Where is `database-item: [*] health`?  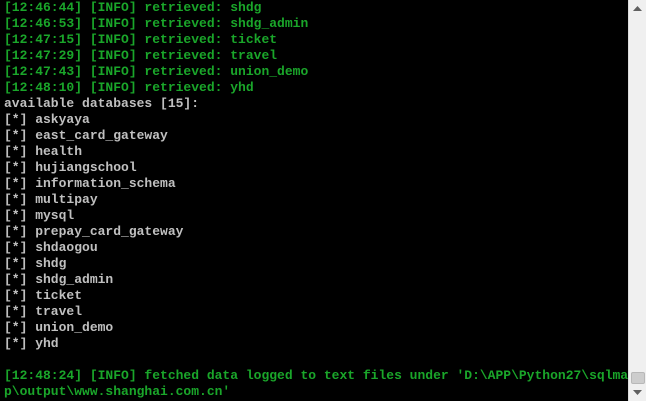
database-item: [*] health is located at coordinates (43, 151).